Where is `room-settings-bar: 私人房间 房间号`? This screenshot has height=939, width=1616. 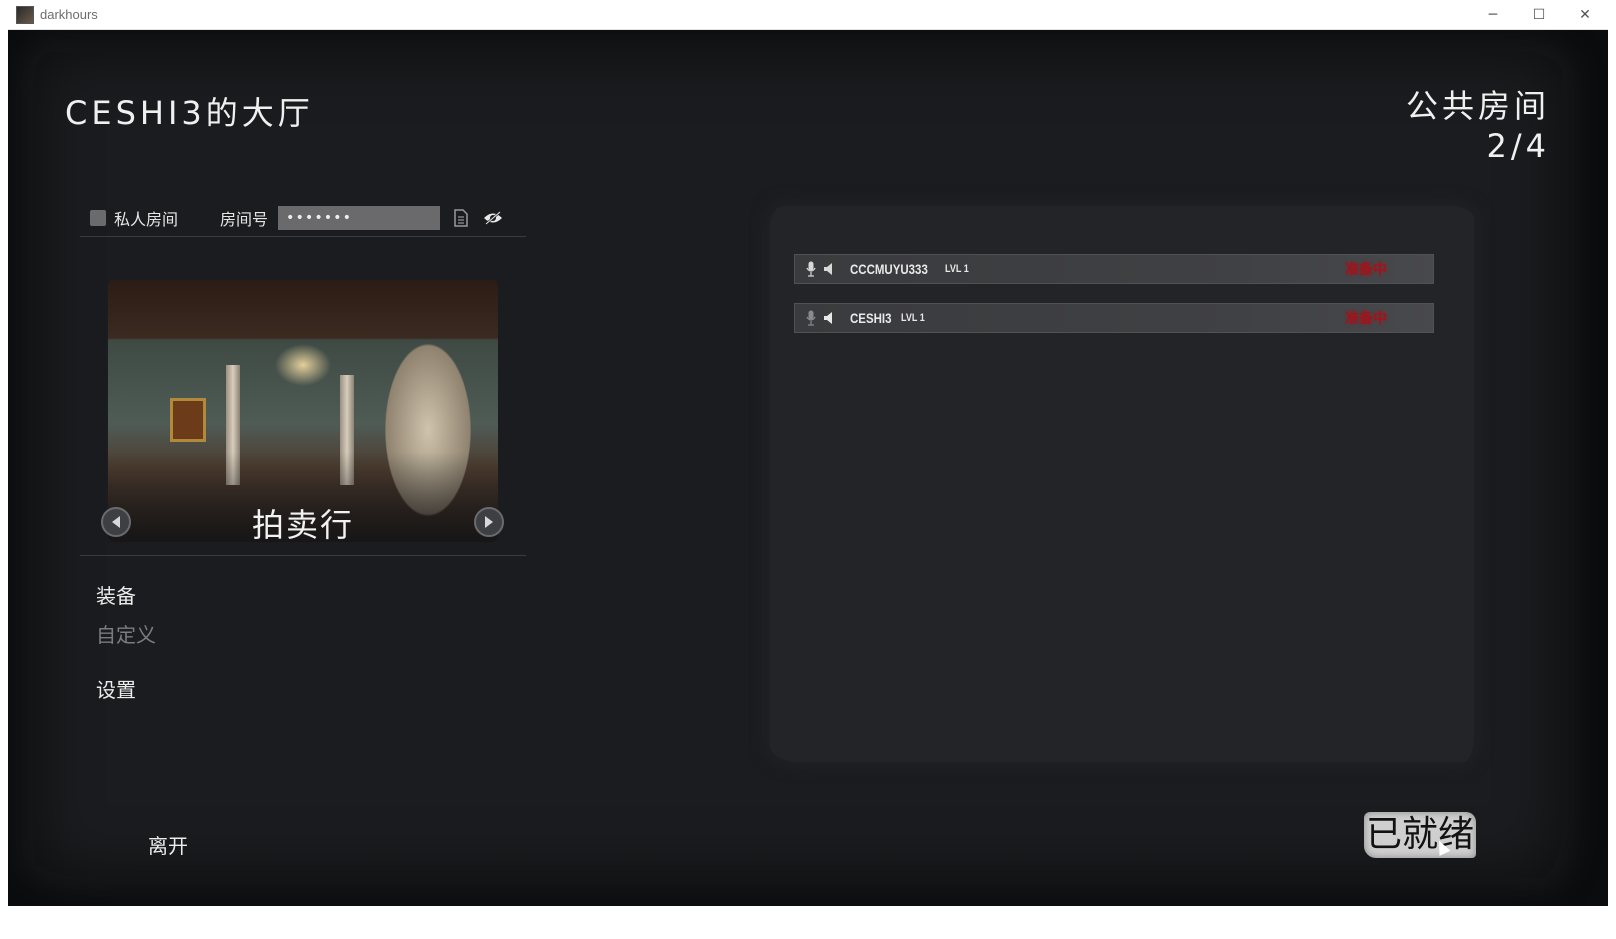 room-settings-bar: 私人房间 房间号 is located at coordinates (303, 218).